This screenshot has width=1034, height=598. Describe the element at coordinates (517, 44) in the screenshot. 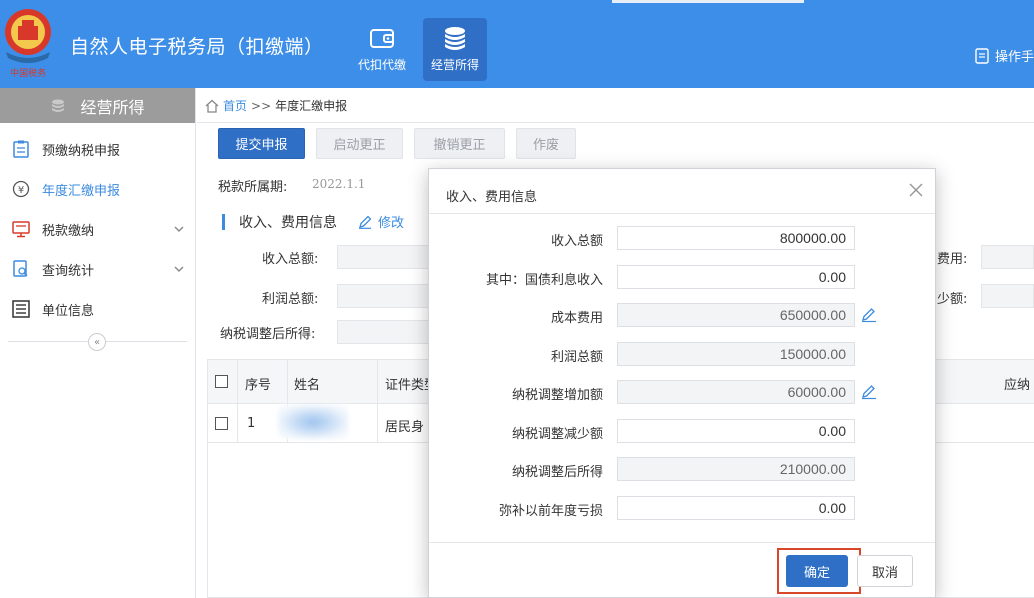

I see `app-header: 中国税务 自然人电子税务局（扣缴端） 代扣代缴 经营所得 操作手` at that location.